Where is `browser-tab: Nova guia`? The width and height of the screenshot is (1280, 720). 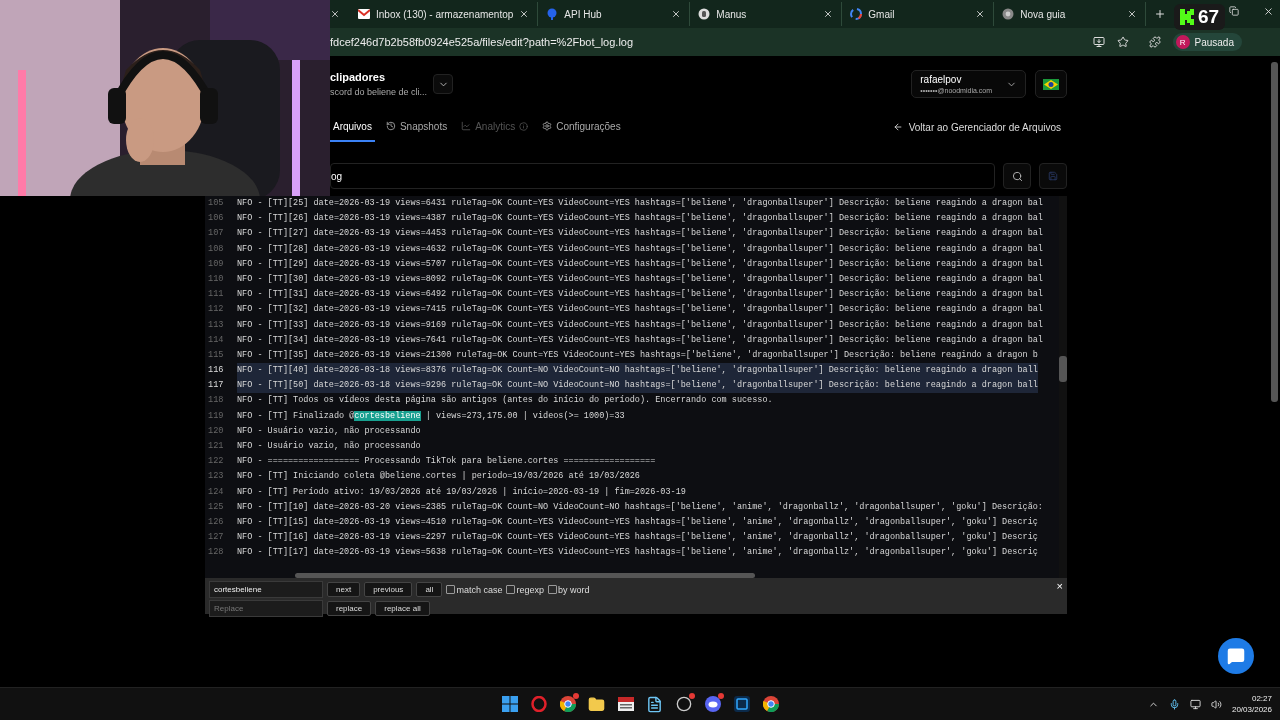
browser-tab: Nova guia is located at coordinates (1070, 14).